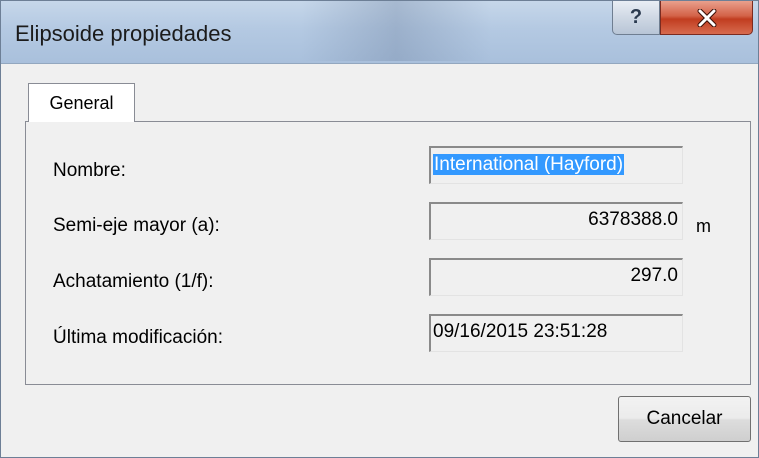 This screenshot has height=458, width=759. I want to click on semi-eje-field: 6378388.0, so click(556, 221).